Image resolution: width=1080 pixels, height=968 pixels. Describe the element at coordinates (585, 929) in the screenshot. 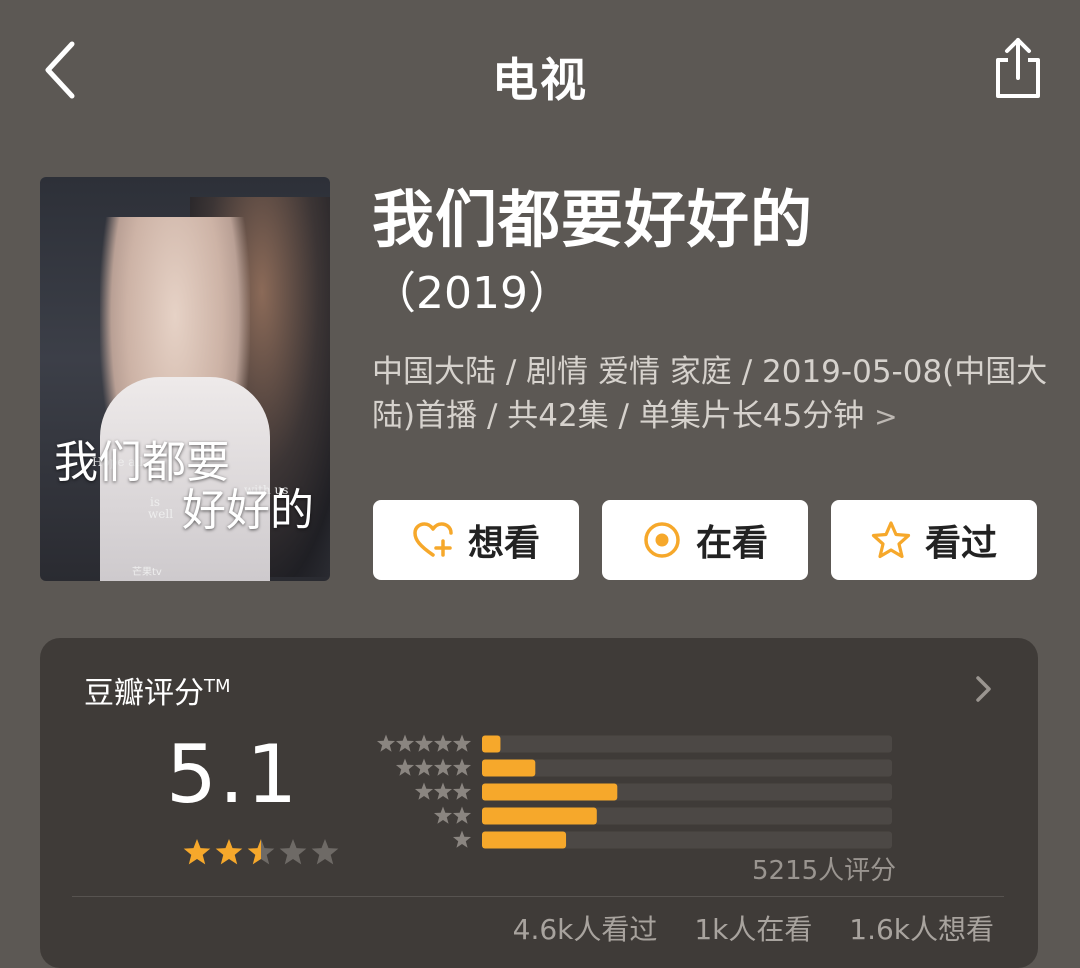

I see `watched-count: 4.6k人看过` at that location.